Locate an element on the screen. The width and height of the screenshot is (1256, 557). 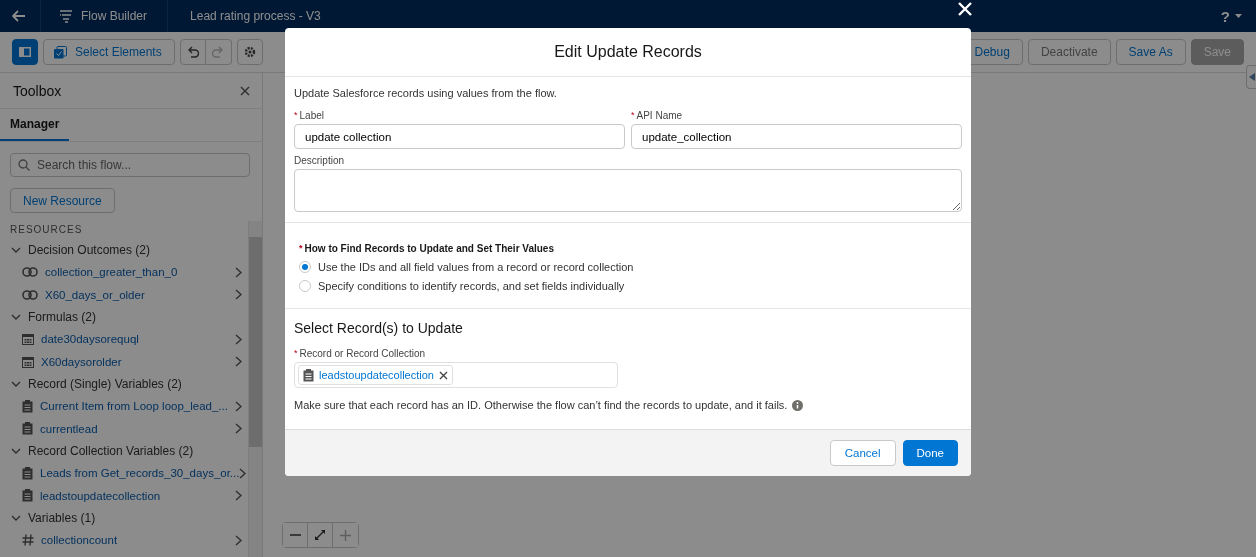
flow-title: Lead rating process - V3 is located at coordinates (255, 16).